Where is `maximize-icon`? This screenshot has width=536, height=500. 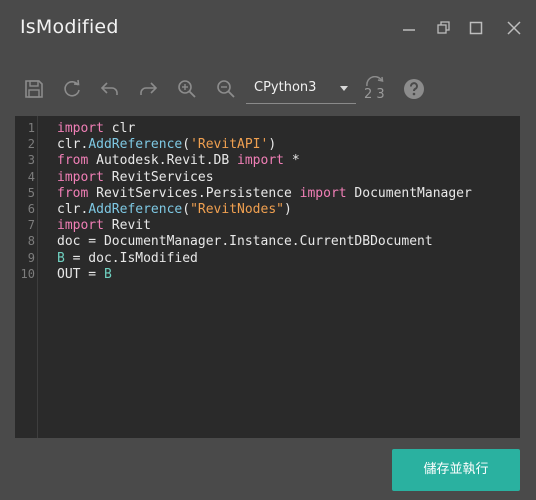
maximize-icon is located at coordinates (476, 28).